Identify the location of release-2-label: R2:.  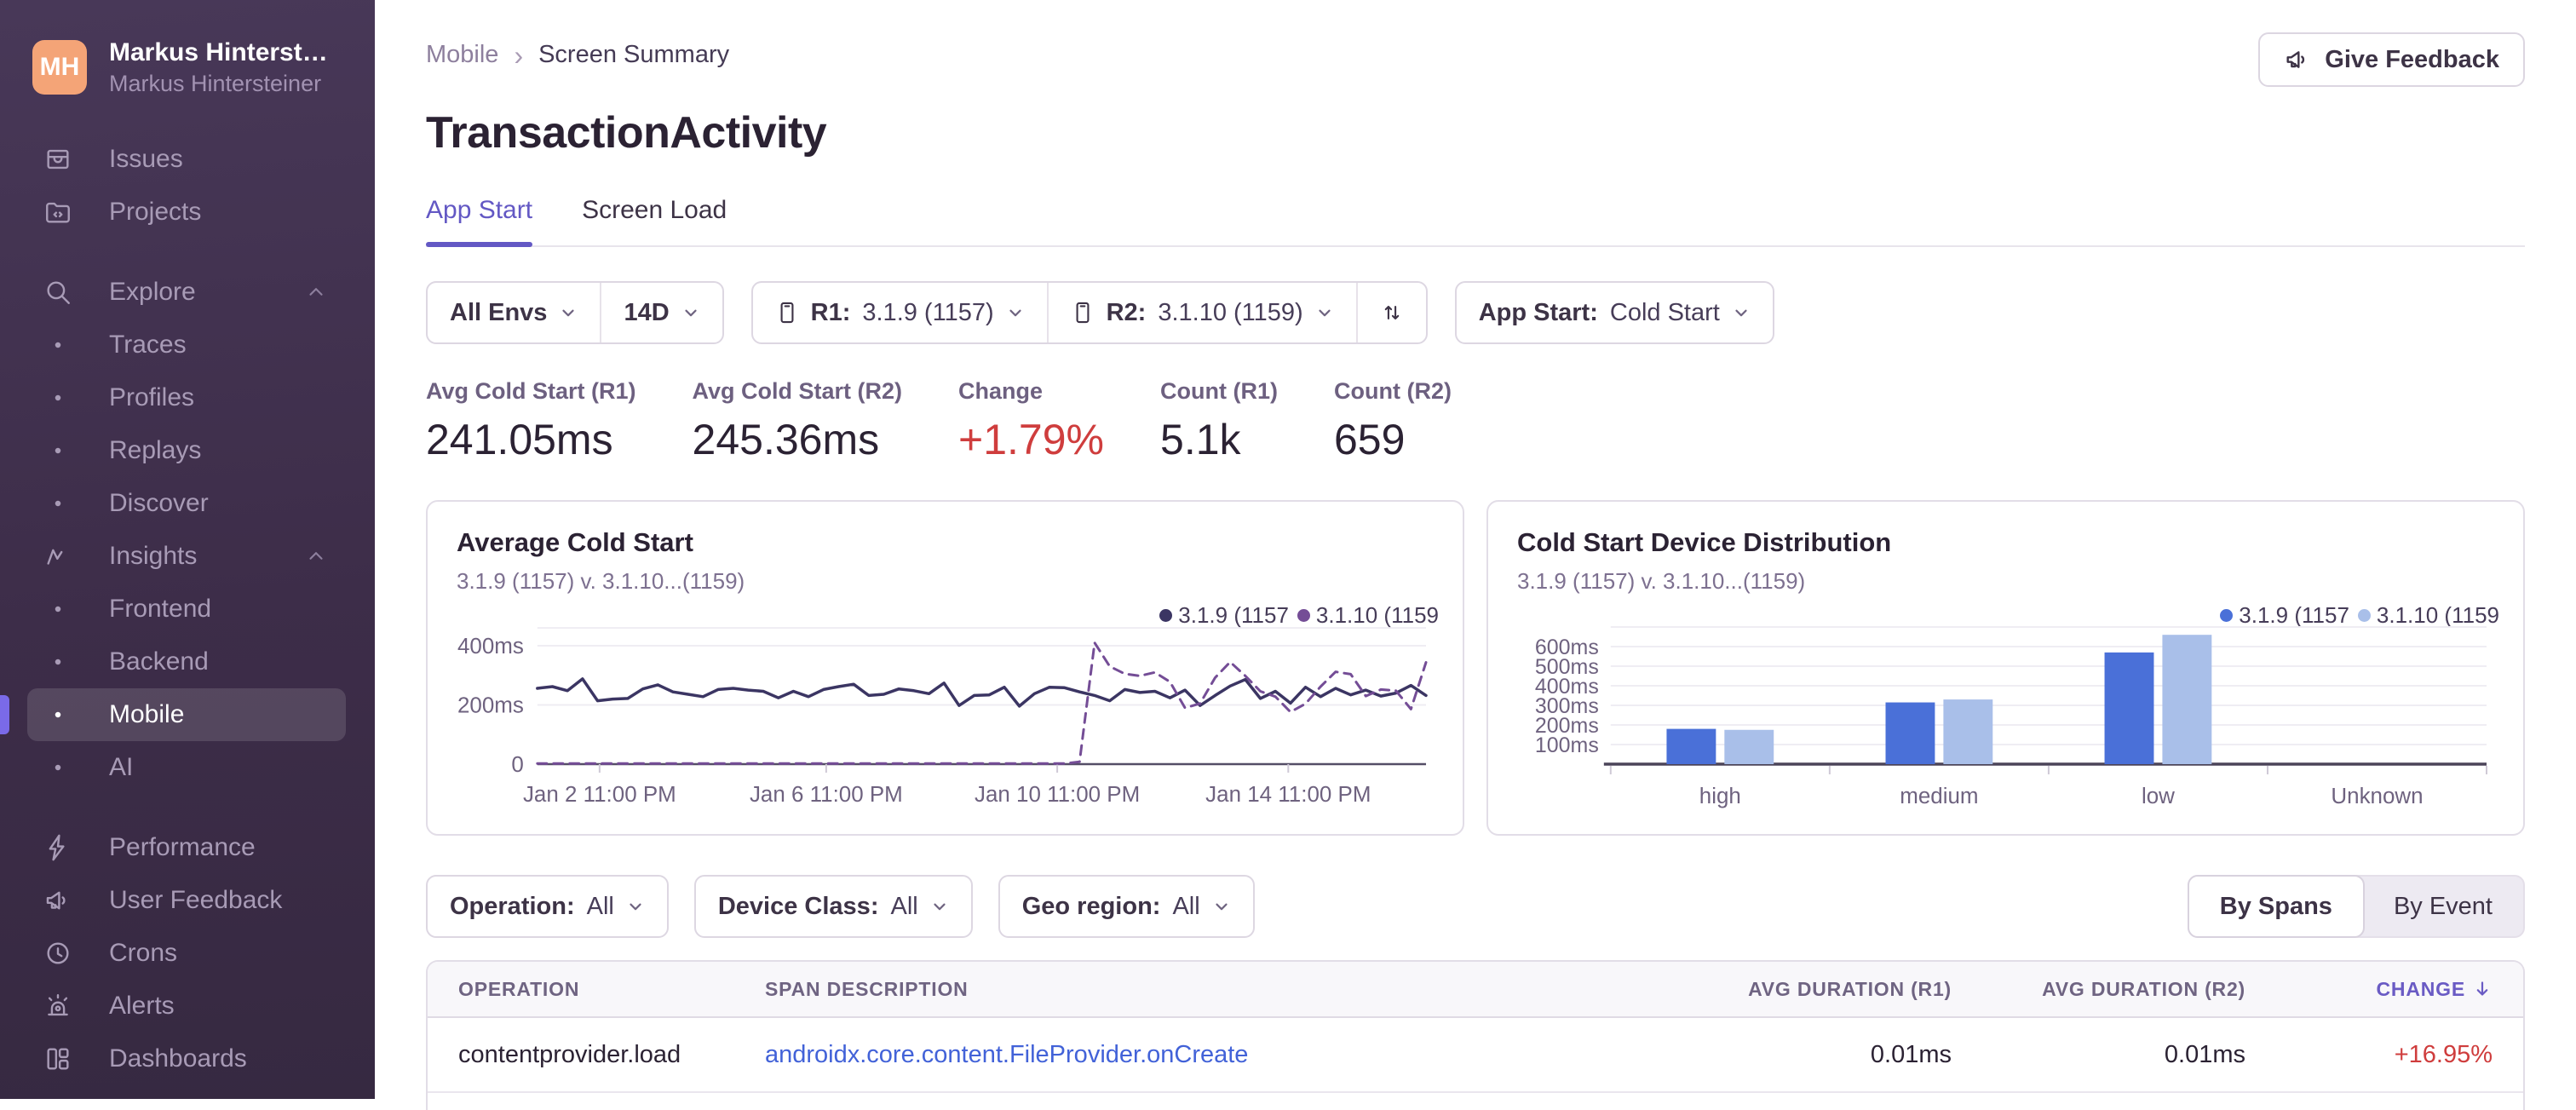
(1126, 312).